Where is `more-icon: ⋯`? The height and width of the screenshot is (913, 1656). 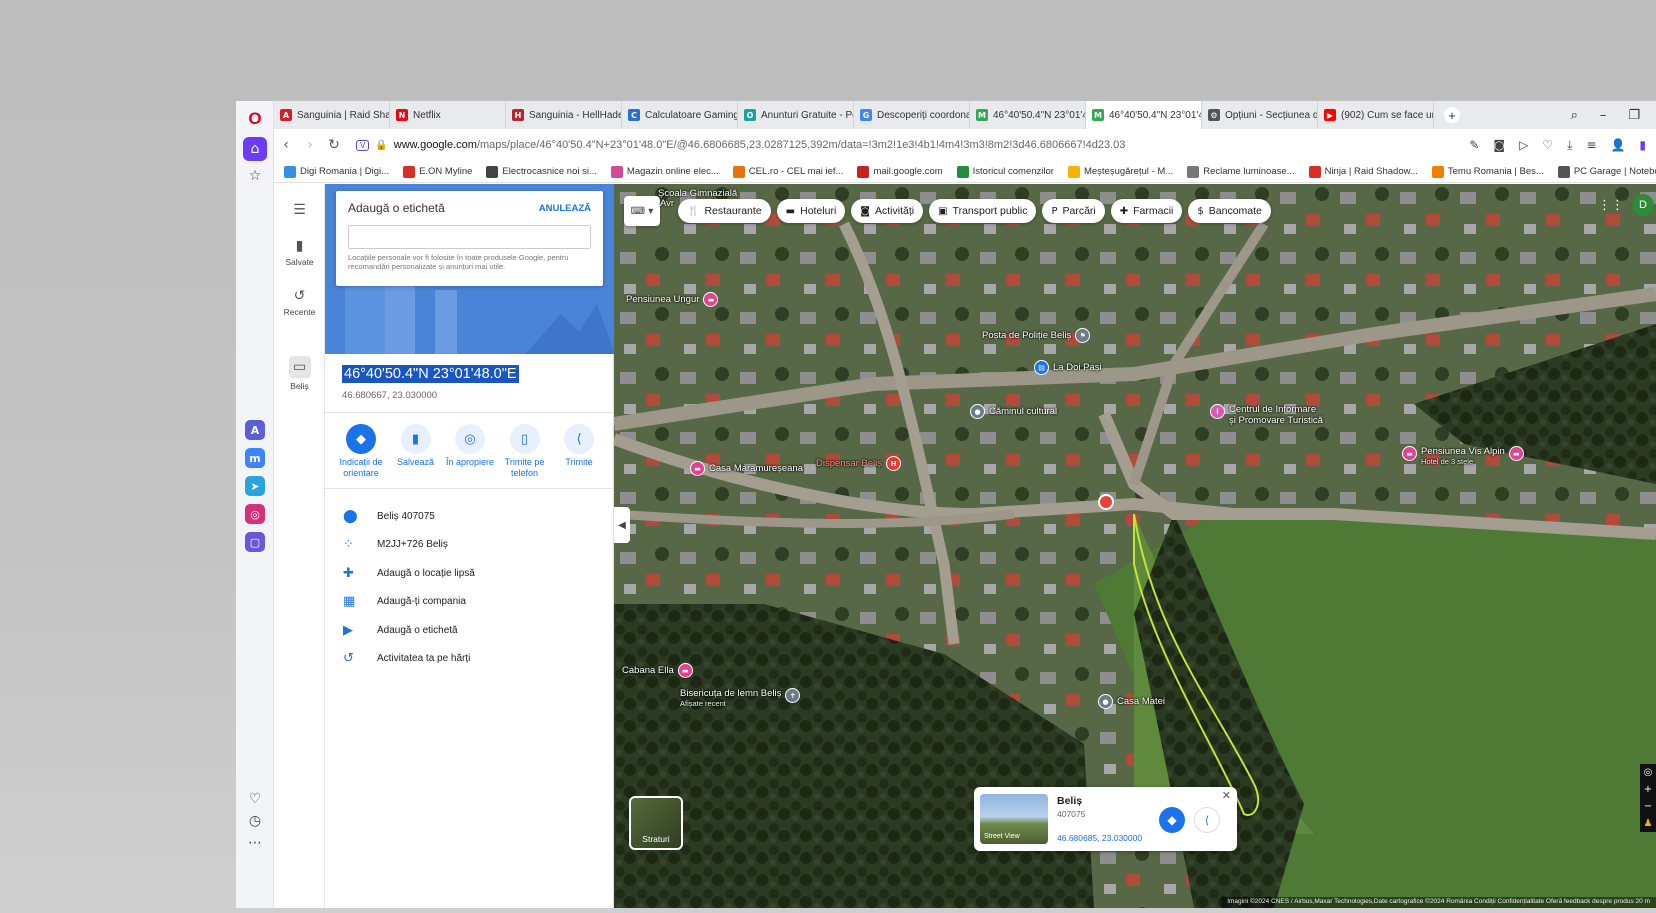
more-icon: ⋯ is located at coordinates (255, 843).